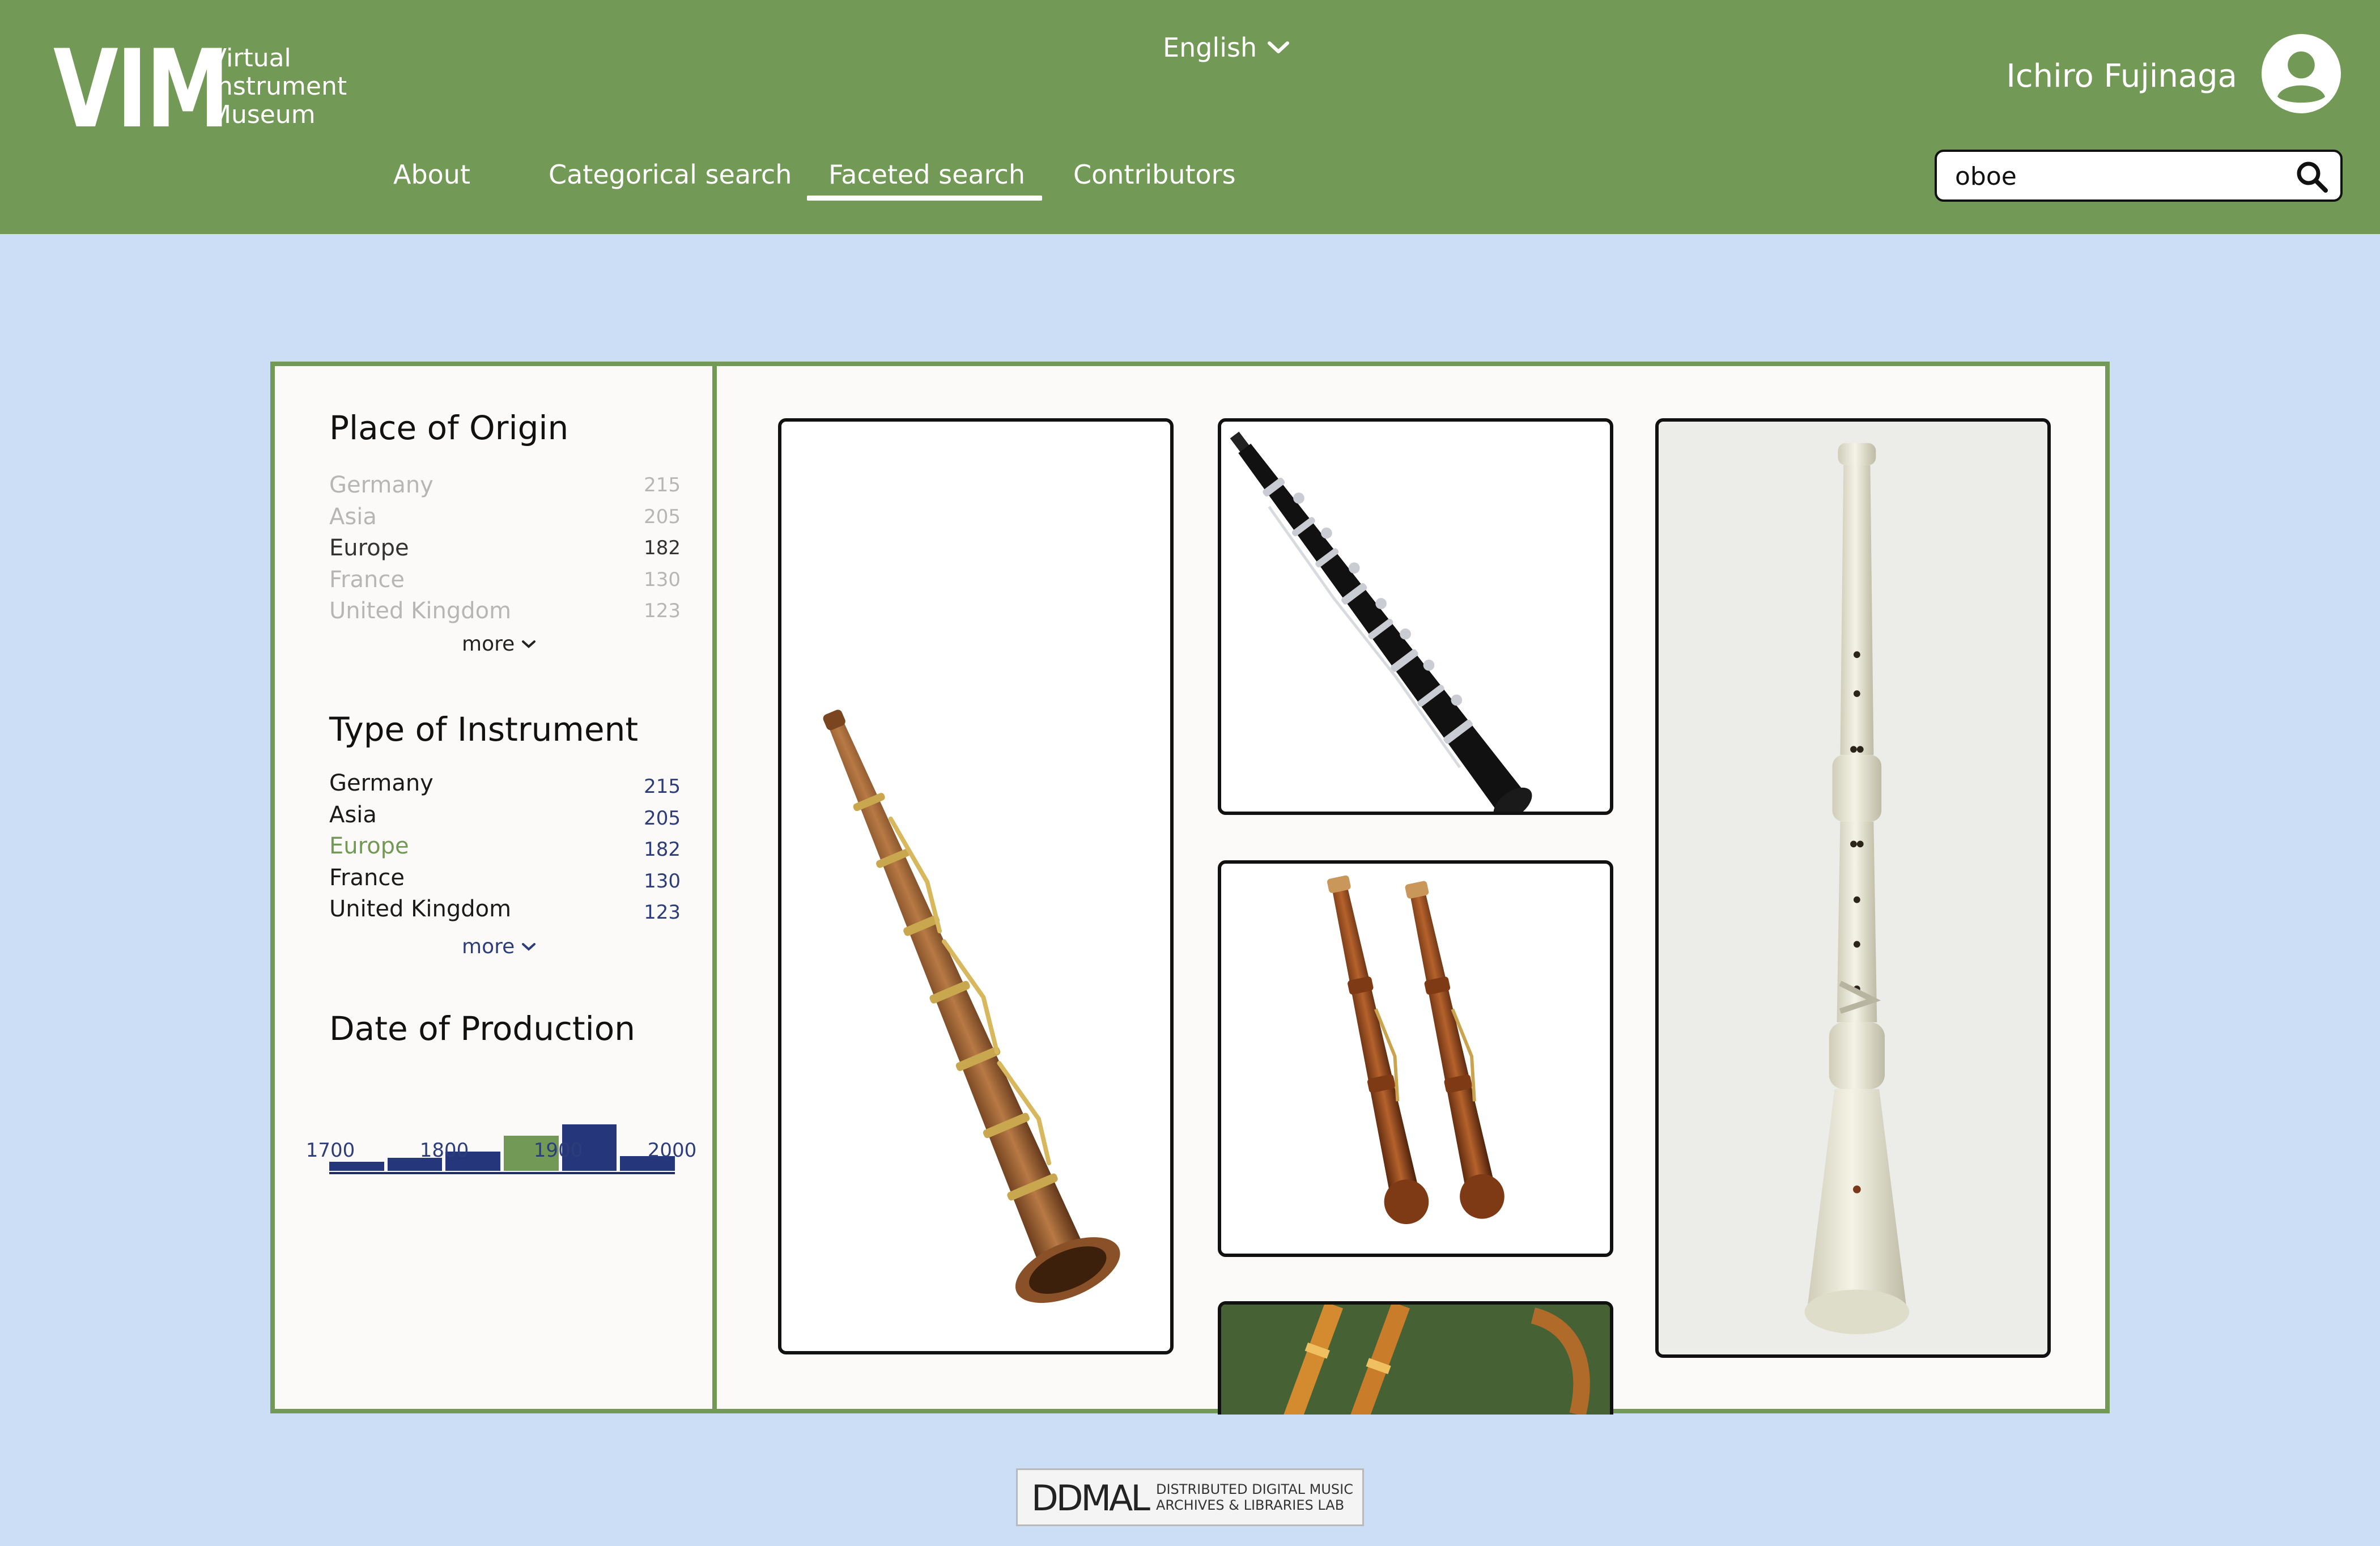 This screenshot has width=2380, height=1546. Describe the element at coordinates (330, 1150) in the screenshot. I see `tick-label: 1700` at that location.